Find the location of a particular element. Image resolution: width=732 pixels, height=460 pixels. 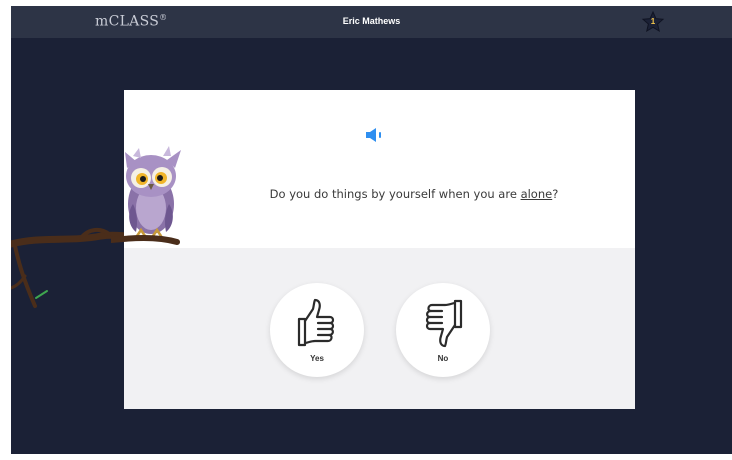

student-name: Eric Mathews is located at coordinates (371, 21).